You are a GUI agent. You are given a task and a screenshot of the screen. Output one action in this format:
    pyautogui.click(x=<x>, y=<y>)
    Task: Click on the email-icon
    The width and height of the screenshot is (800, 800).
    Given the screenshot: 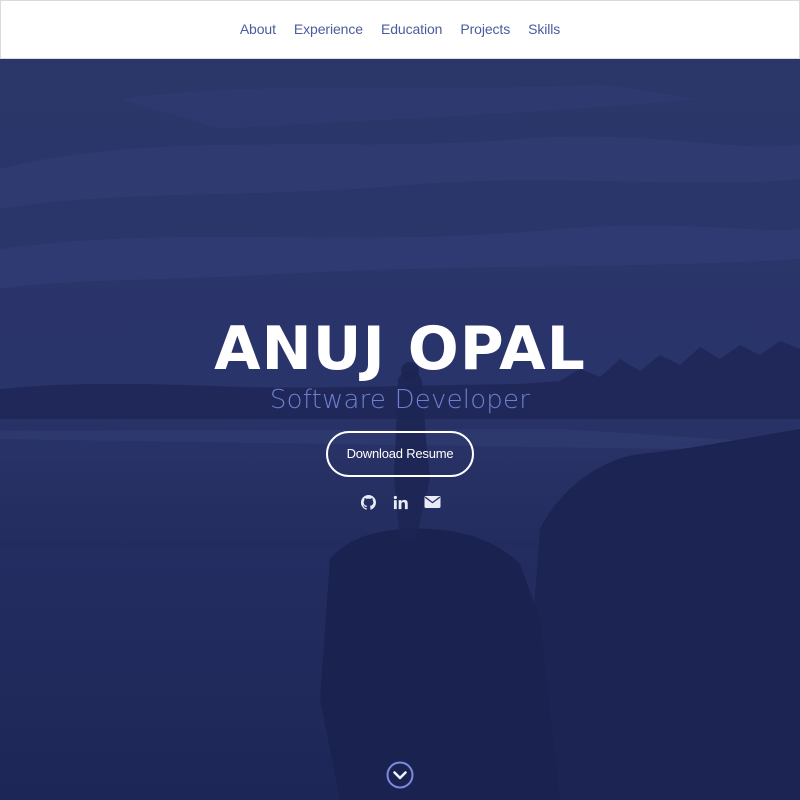 What is the action you would take?
    pyautogui.click(x=432, y=502)
    